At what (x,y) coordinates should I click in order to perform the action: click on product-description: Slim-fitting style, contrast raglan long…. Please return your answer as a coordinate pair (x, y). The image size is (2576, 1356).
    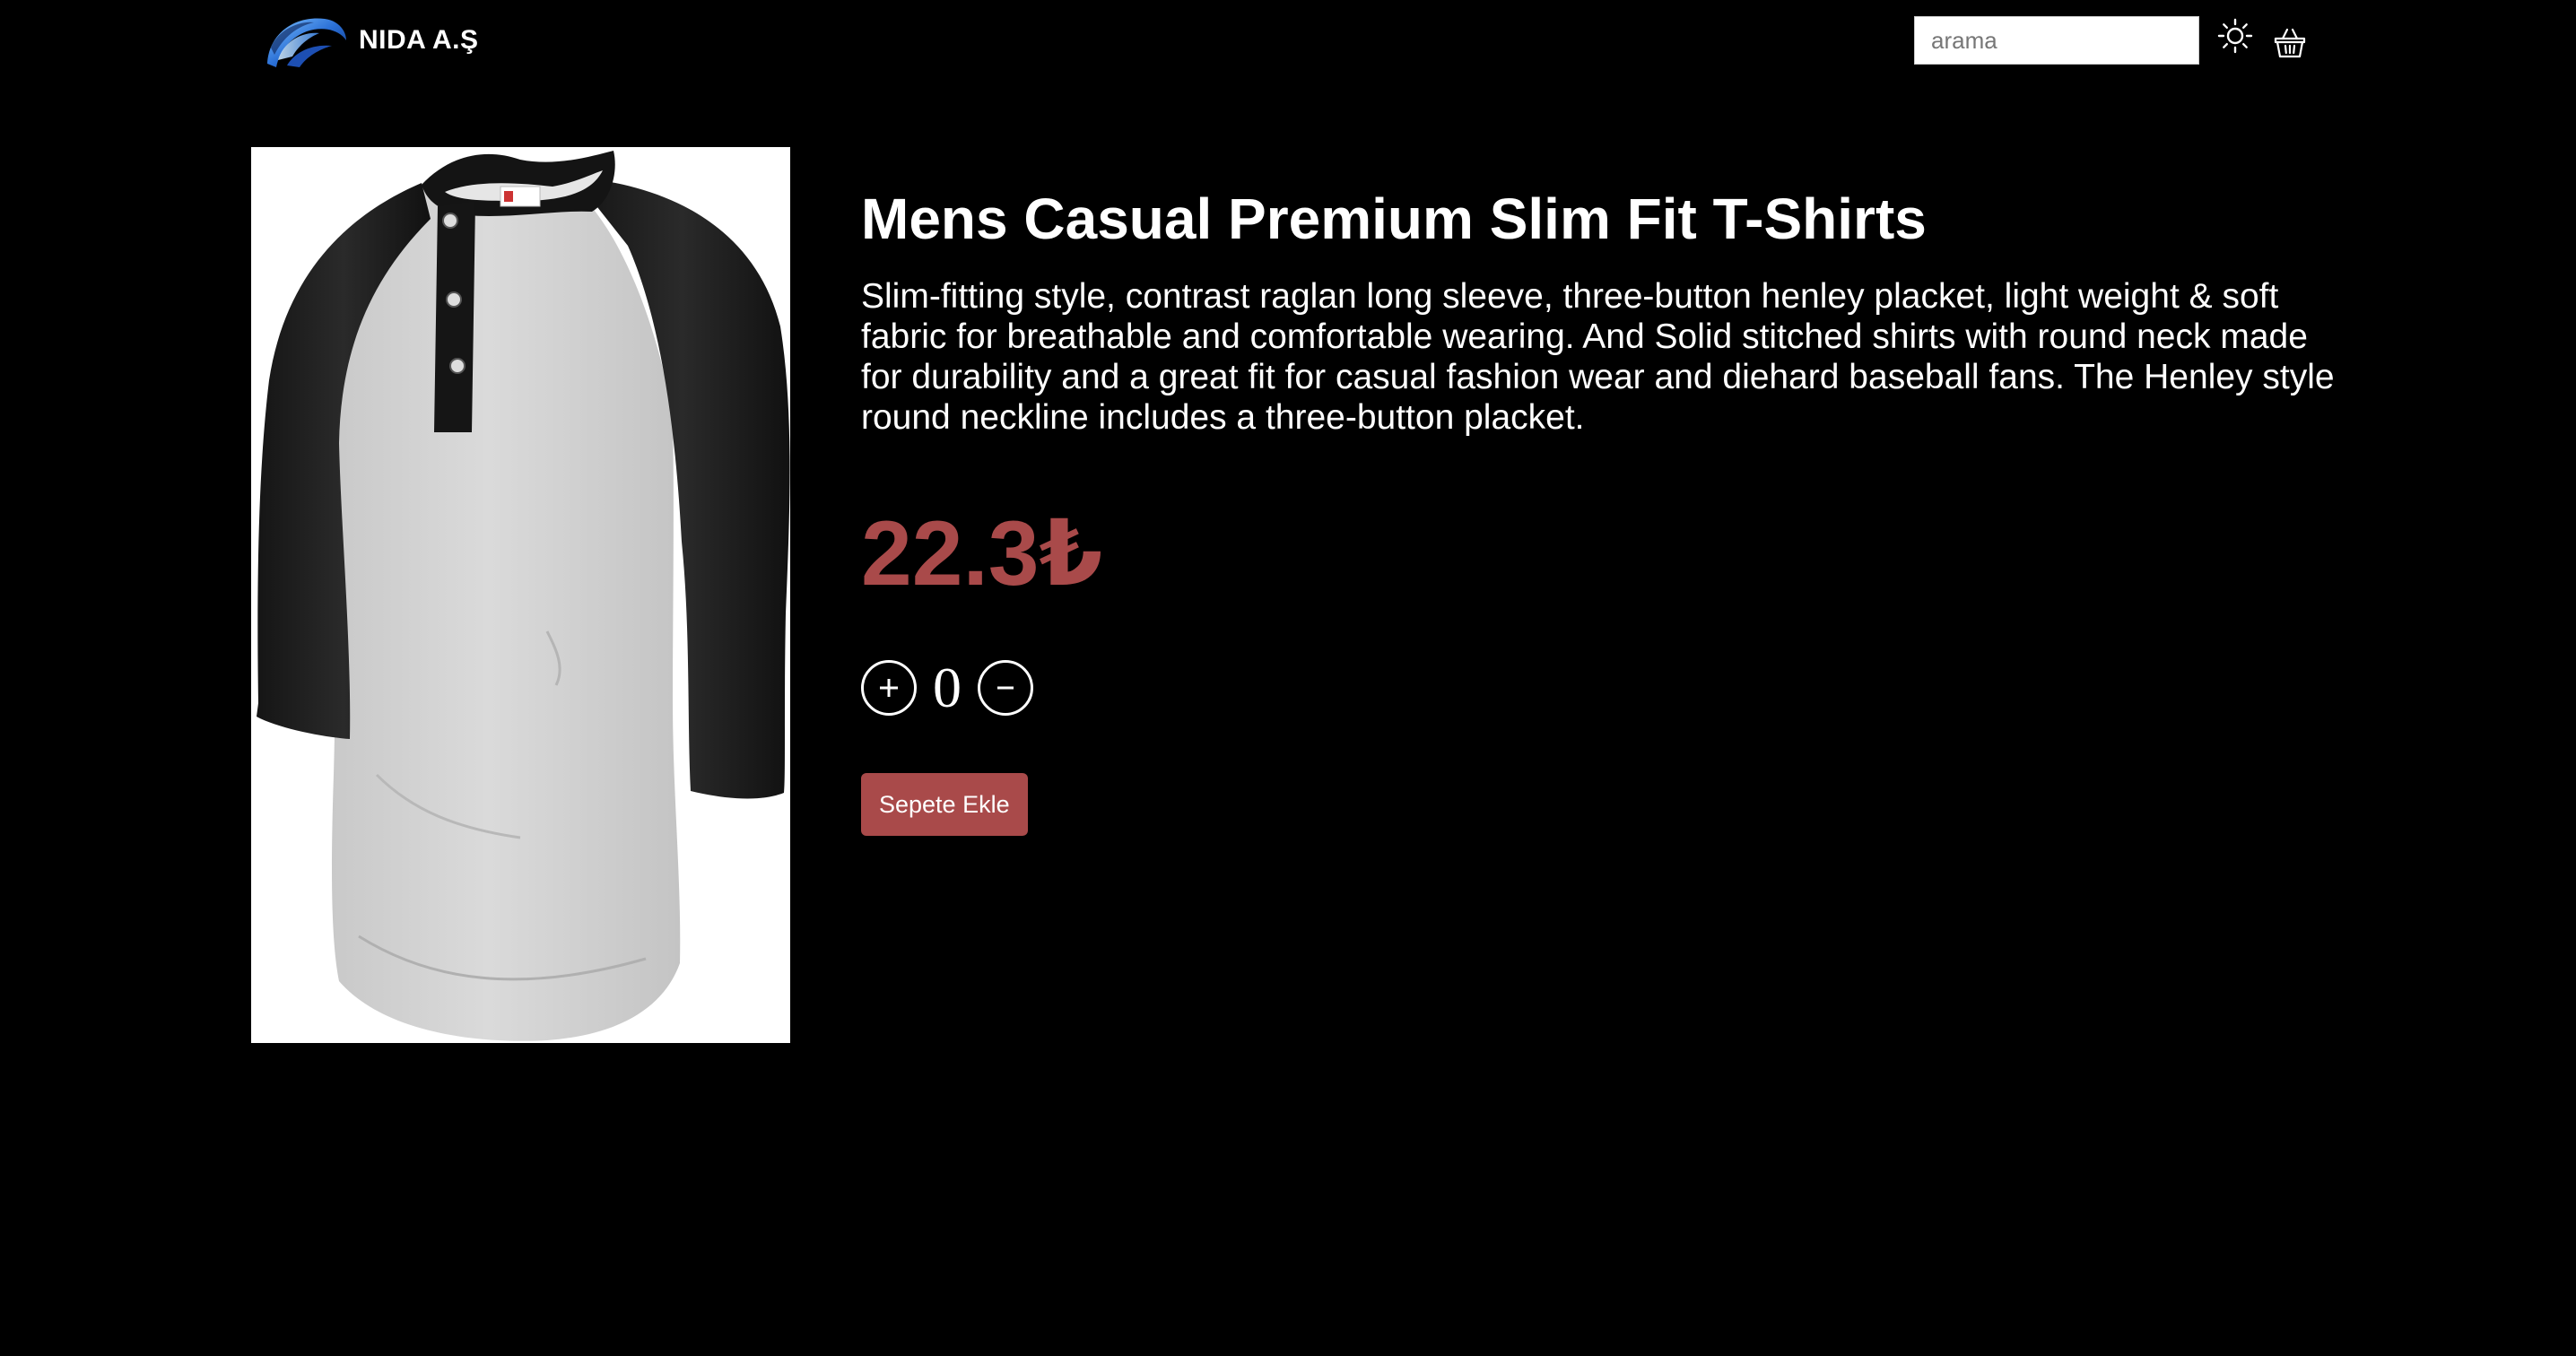
    Looking at the image, I should click on (1598, 357).